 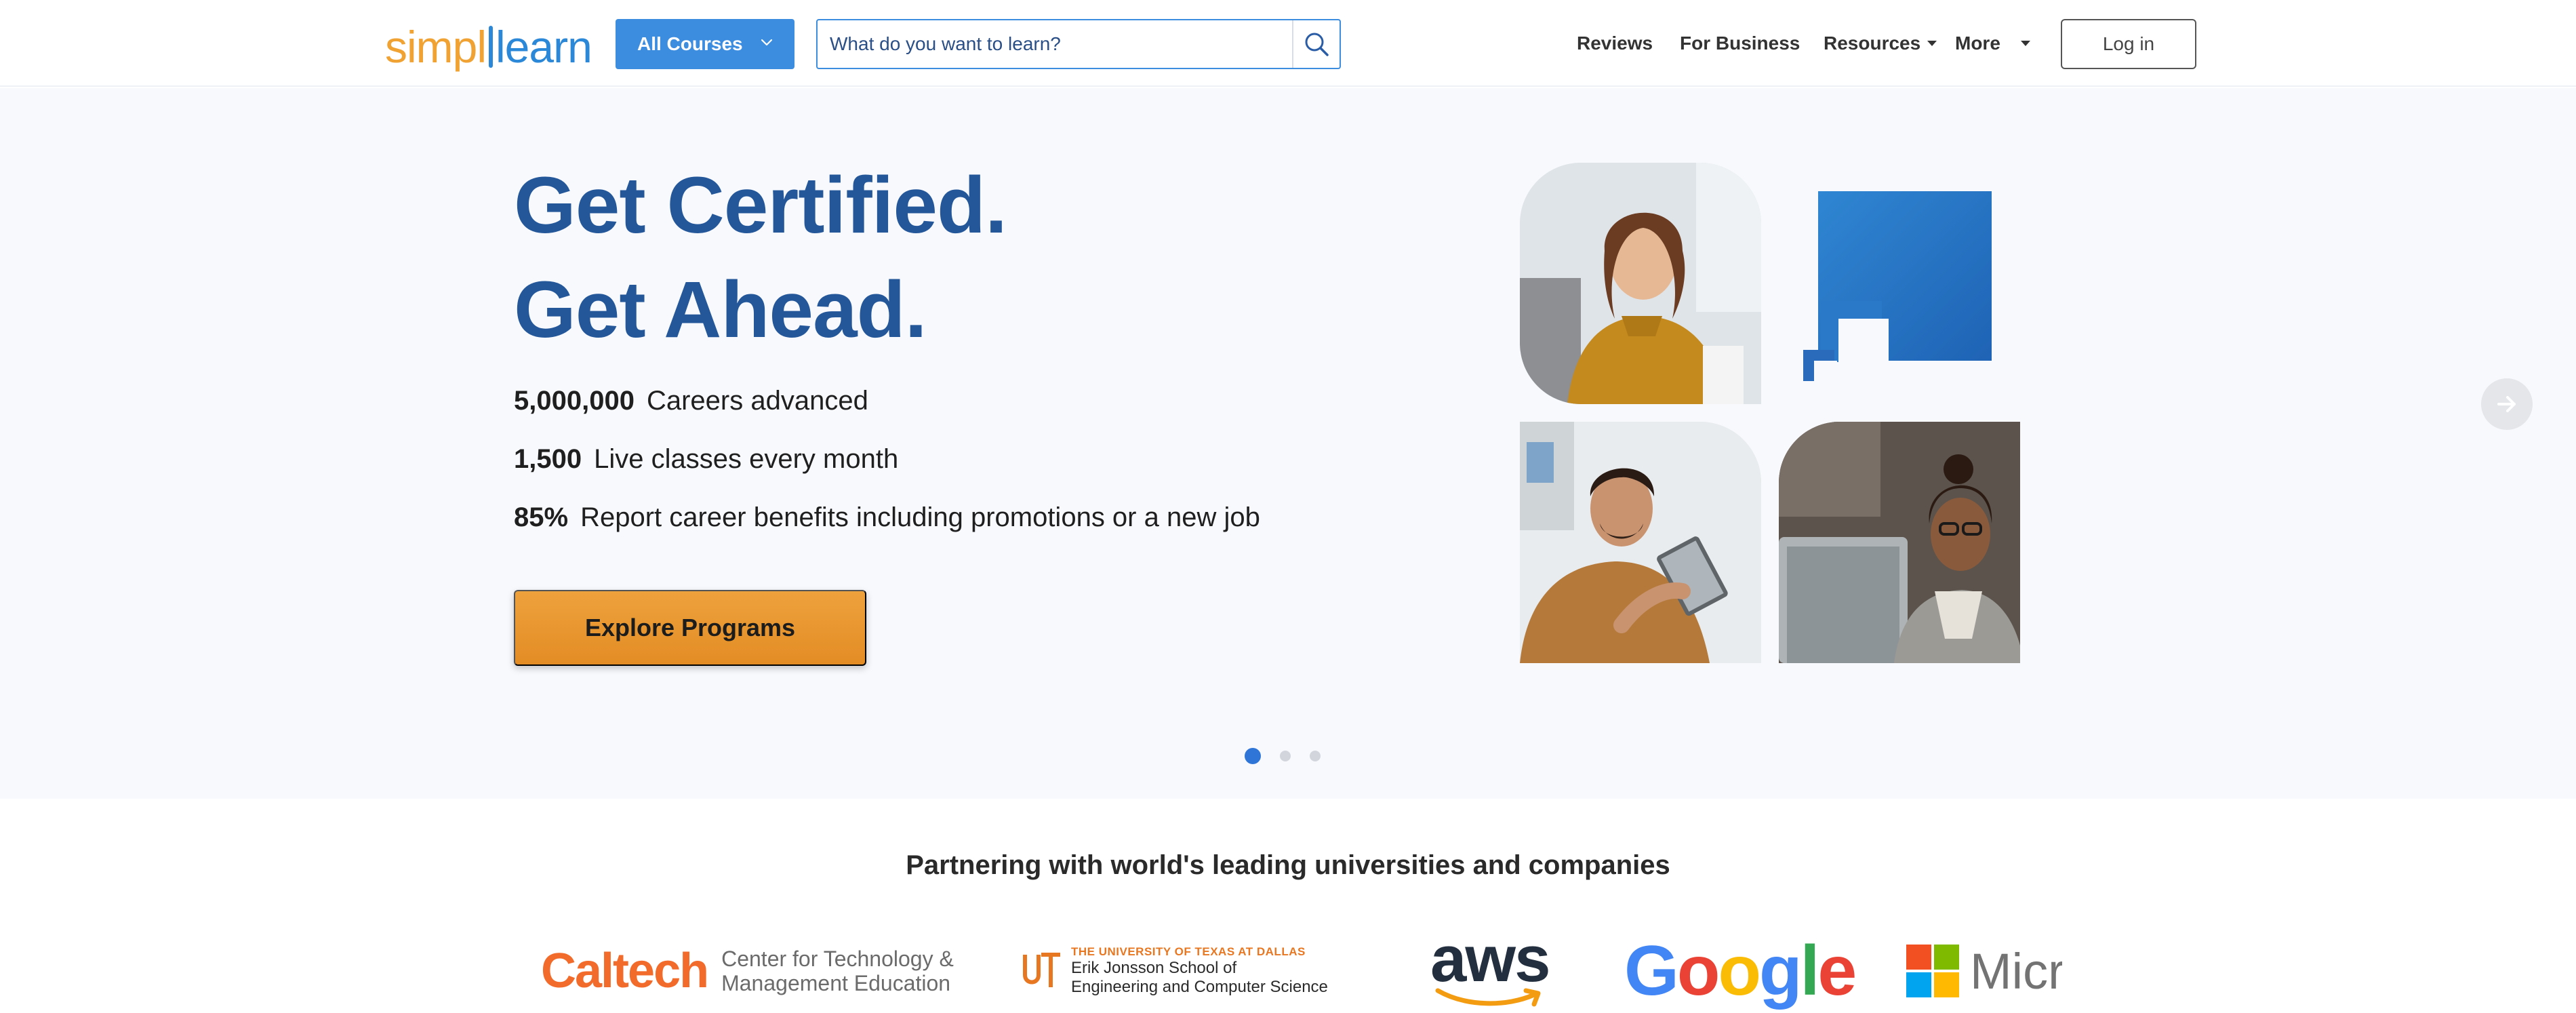 What do you see at coordinates (1740, 43) in the screenshot?
I see `nav-for-business: For Business` at bounding box center [1740, 43].